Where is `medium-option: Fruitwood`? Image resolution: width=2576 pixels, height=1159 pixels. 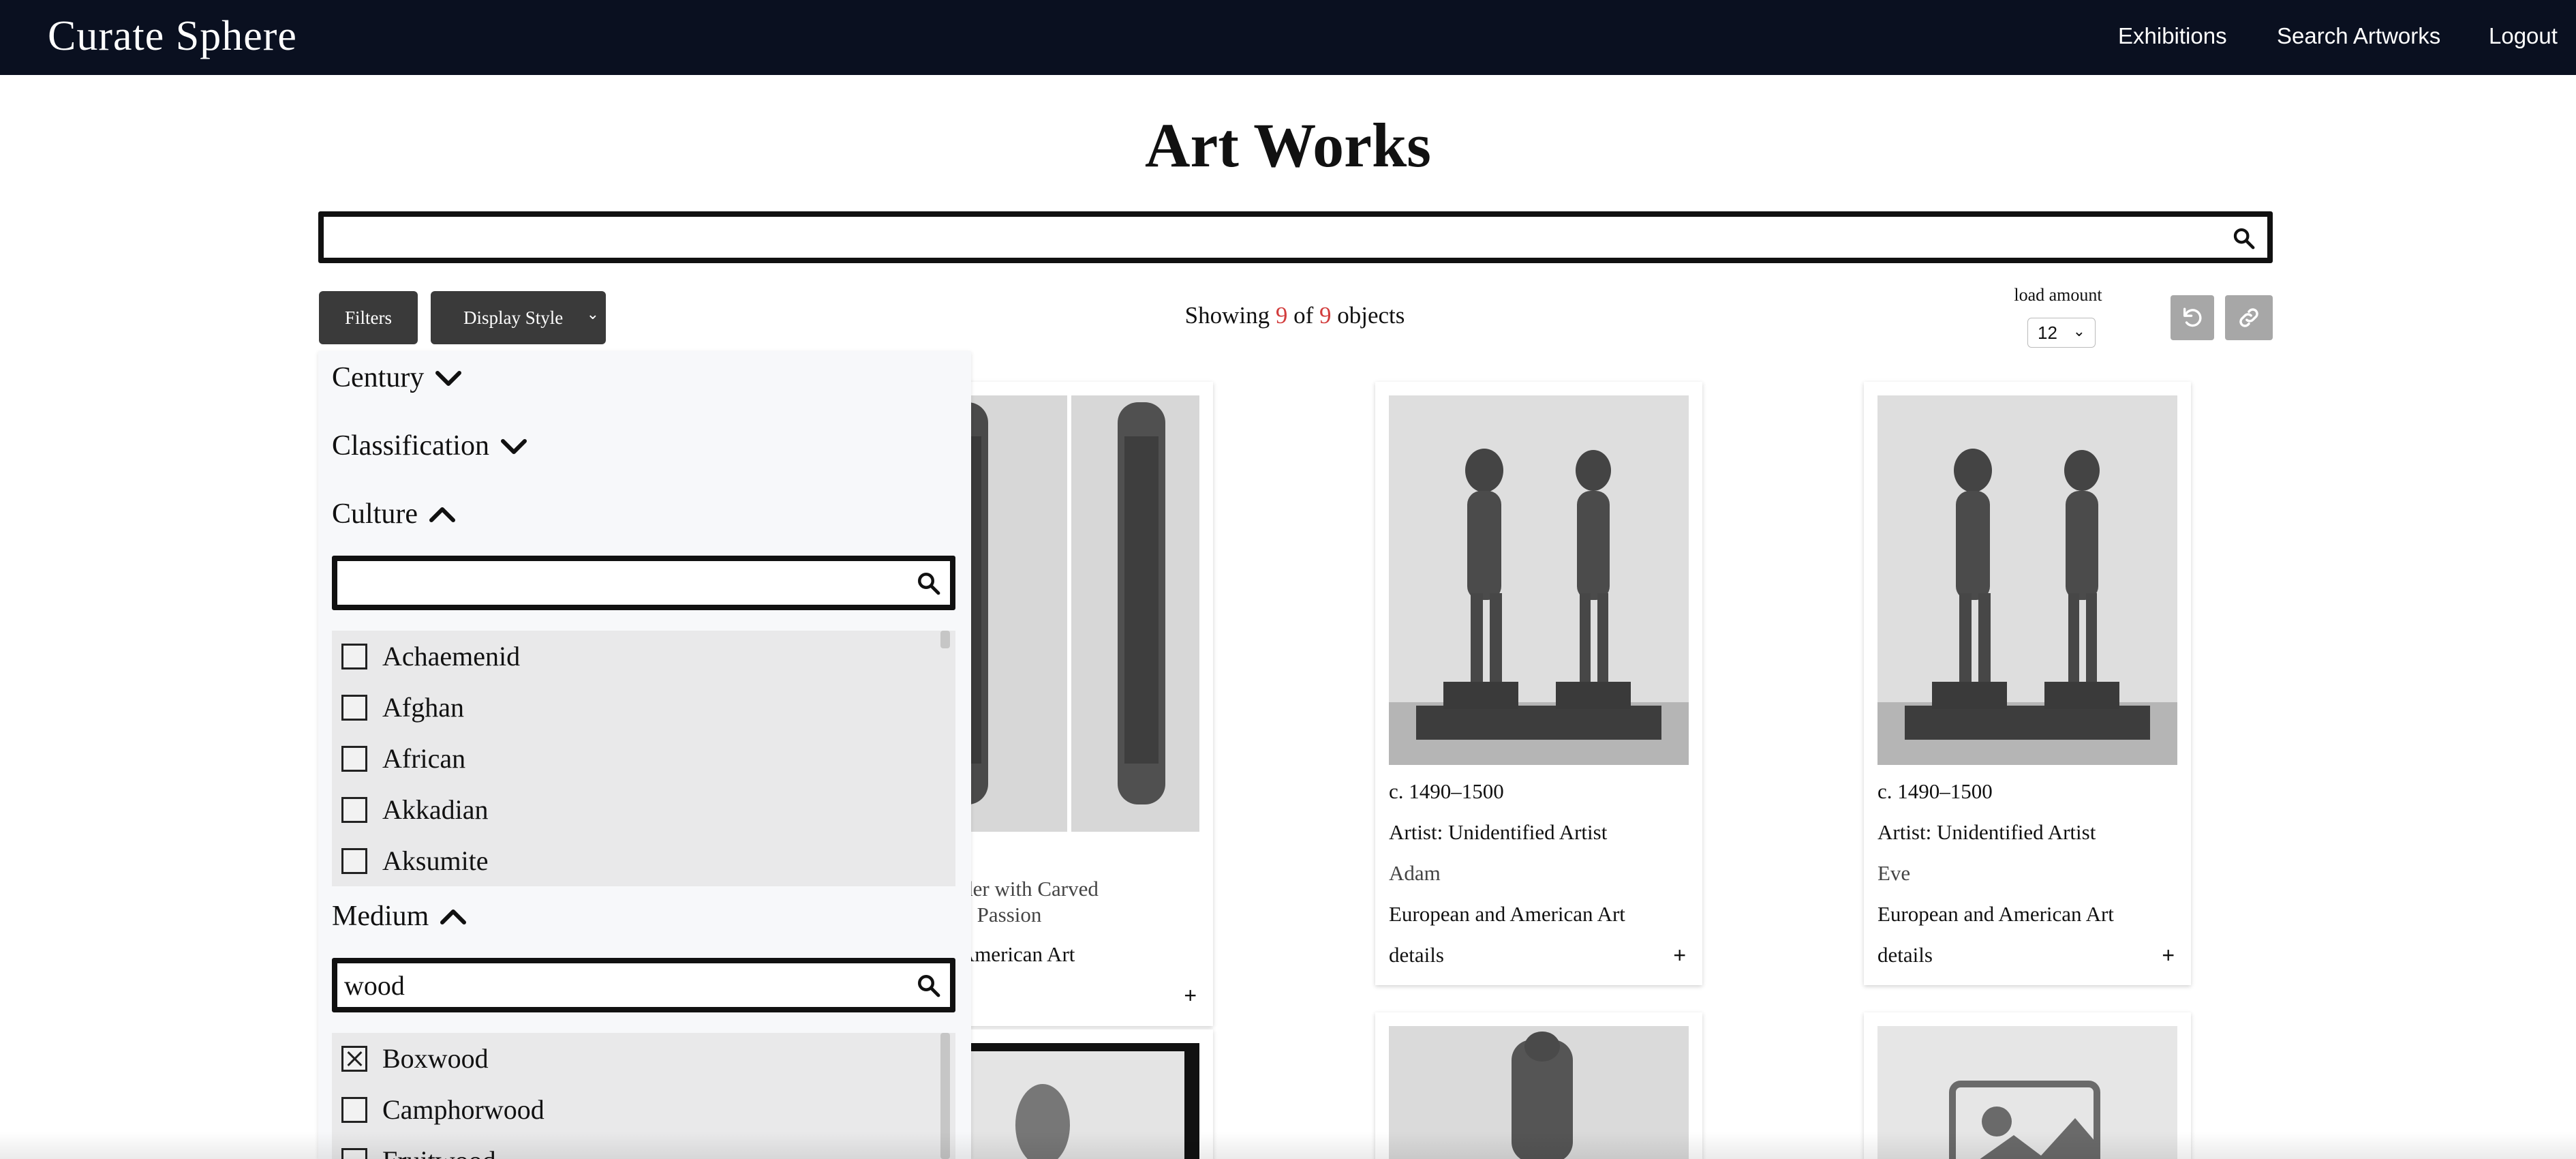 medium-option: Fruitwood is located at coordinates (643, 1147).